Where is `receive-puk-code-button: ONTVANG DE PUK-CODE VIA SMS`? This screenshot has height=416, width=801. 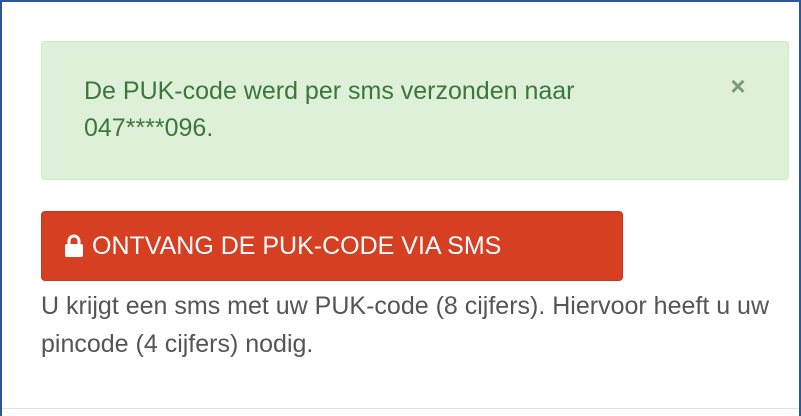 receive-puk-code-button: ONTVANG DE PUK-CODE VIA SMS is located at coordinates (332, 246).